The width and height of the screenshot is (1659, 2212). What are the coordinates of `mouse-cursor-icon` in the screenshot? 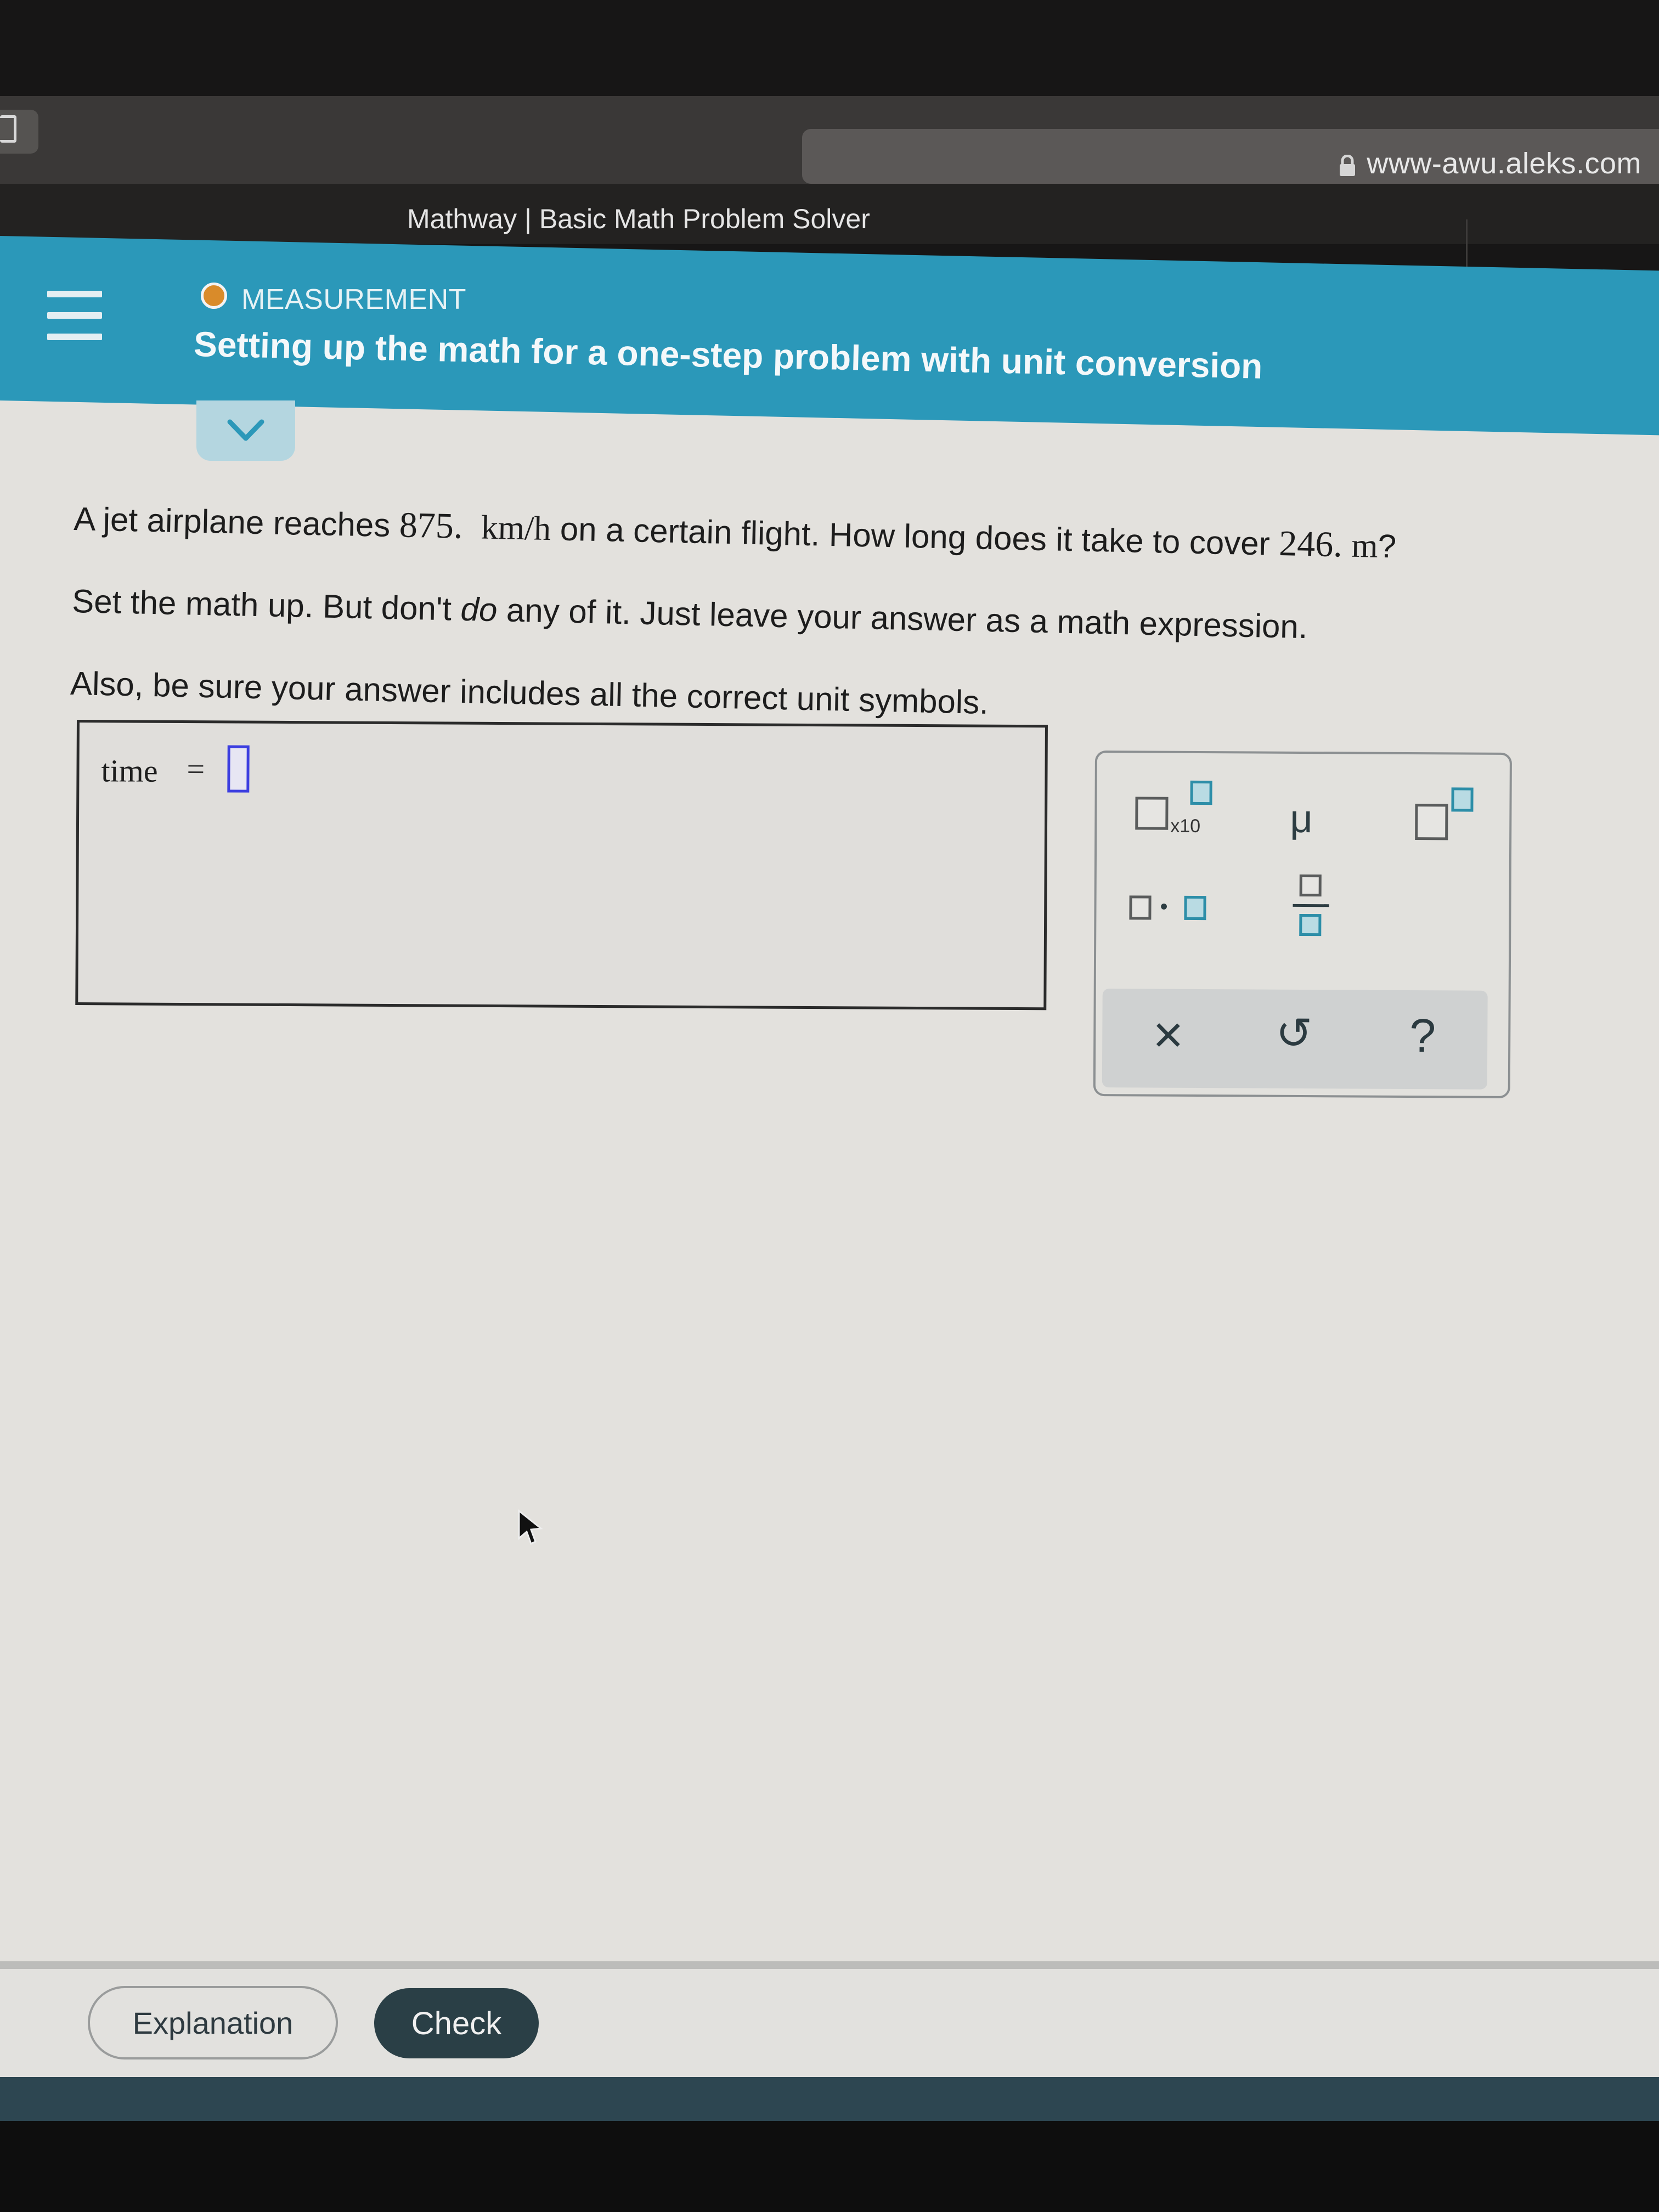 It's located at (531, 1527).